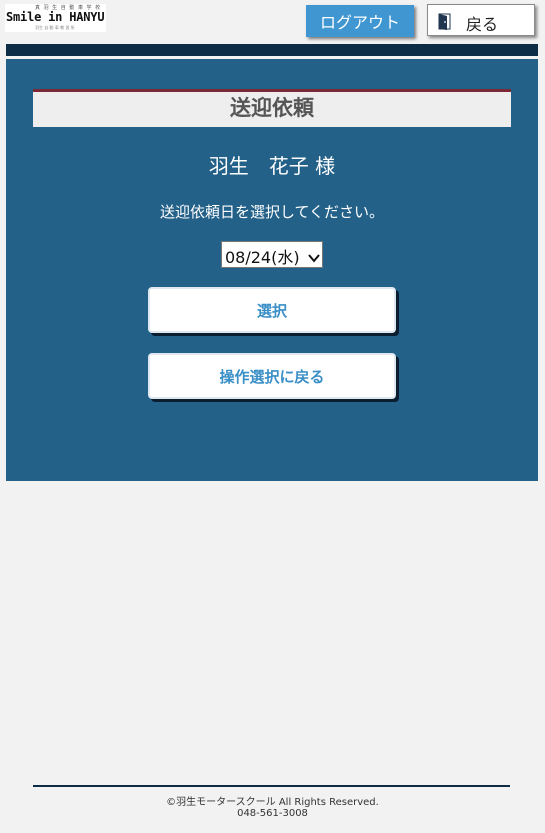 The image size is (545, 833). What do you see at coordinates (272, 50) in the screenshot?
I see `top-divider-bar` at bounding box center [272, 50].